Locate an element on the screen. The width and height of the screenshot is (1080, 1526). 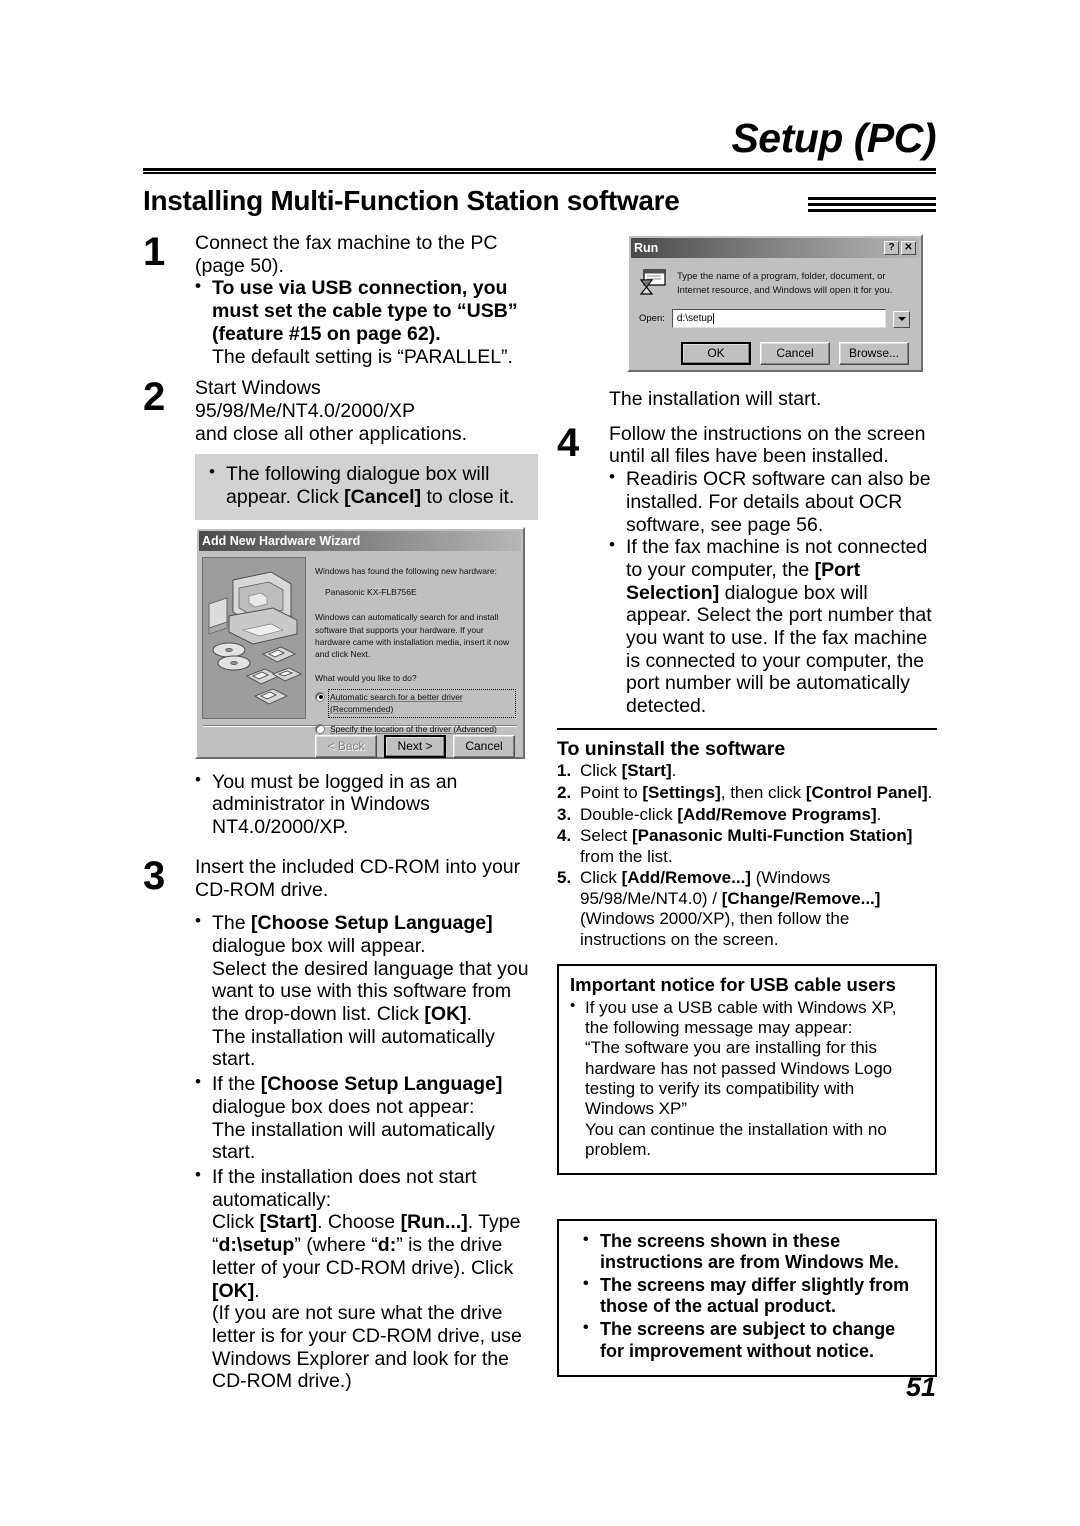
wizard-device-name: Panasonic KX-FLB756E is located at coordinates (371, 592).